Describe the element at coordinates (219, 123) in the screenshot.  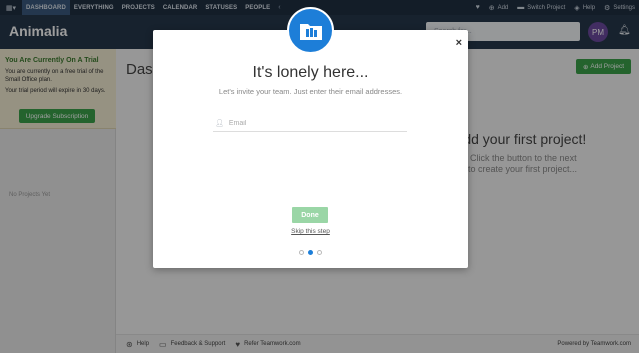
I see `user-icon: 👤︎` at that location.